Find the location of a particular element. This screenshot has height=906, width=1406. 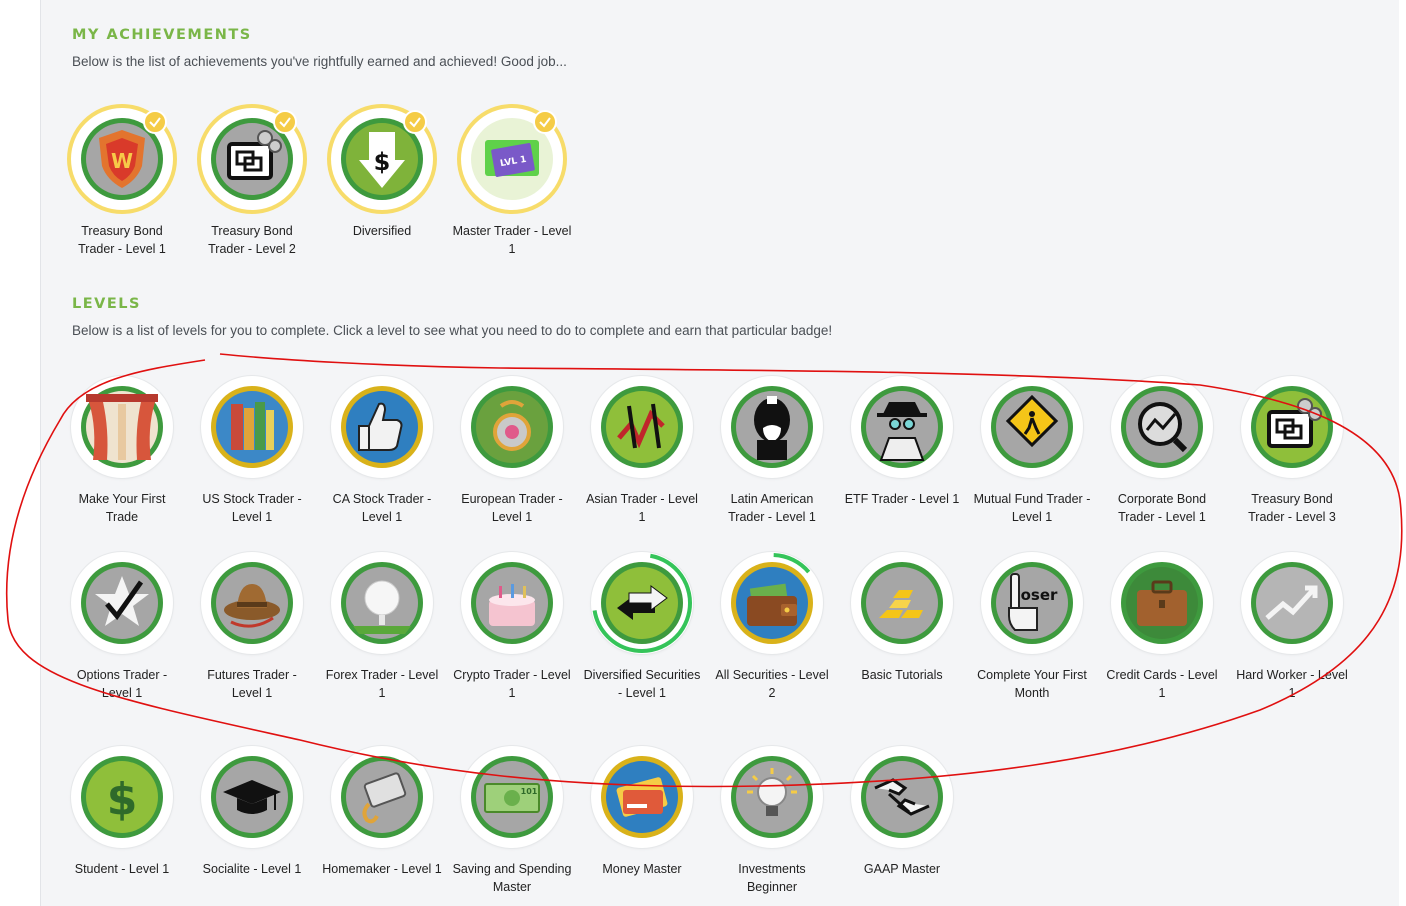

level-label: GAAP Master is located at coordinates (902, 869).